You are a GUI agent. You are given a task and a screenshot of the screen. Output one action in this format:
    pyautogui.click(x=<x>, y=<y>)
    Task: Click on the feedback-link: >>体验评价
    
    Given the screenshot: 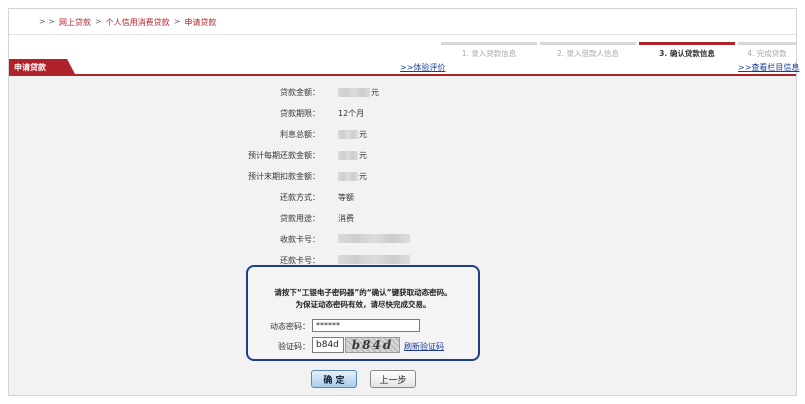 What is the action you would take?
    pyautogui.click(x=422, y=67)
    